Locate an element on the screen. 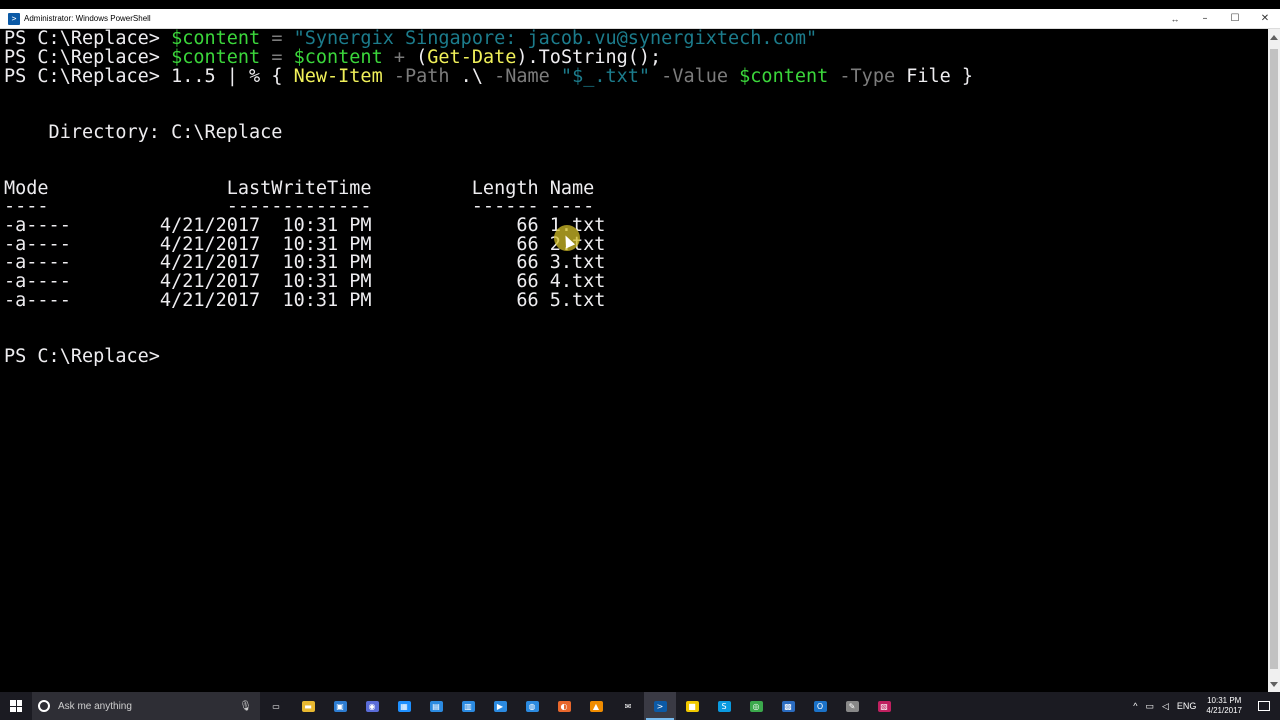 The height and width of the screenshot is (720, 1280). taskbar-app-button: ■ is located at coordinates (692, 706).